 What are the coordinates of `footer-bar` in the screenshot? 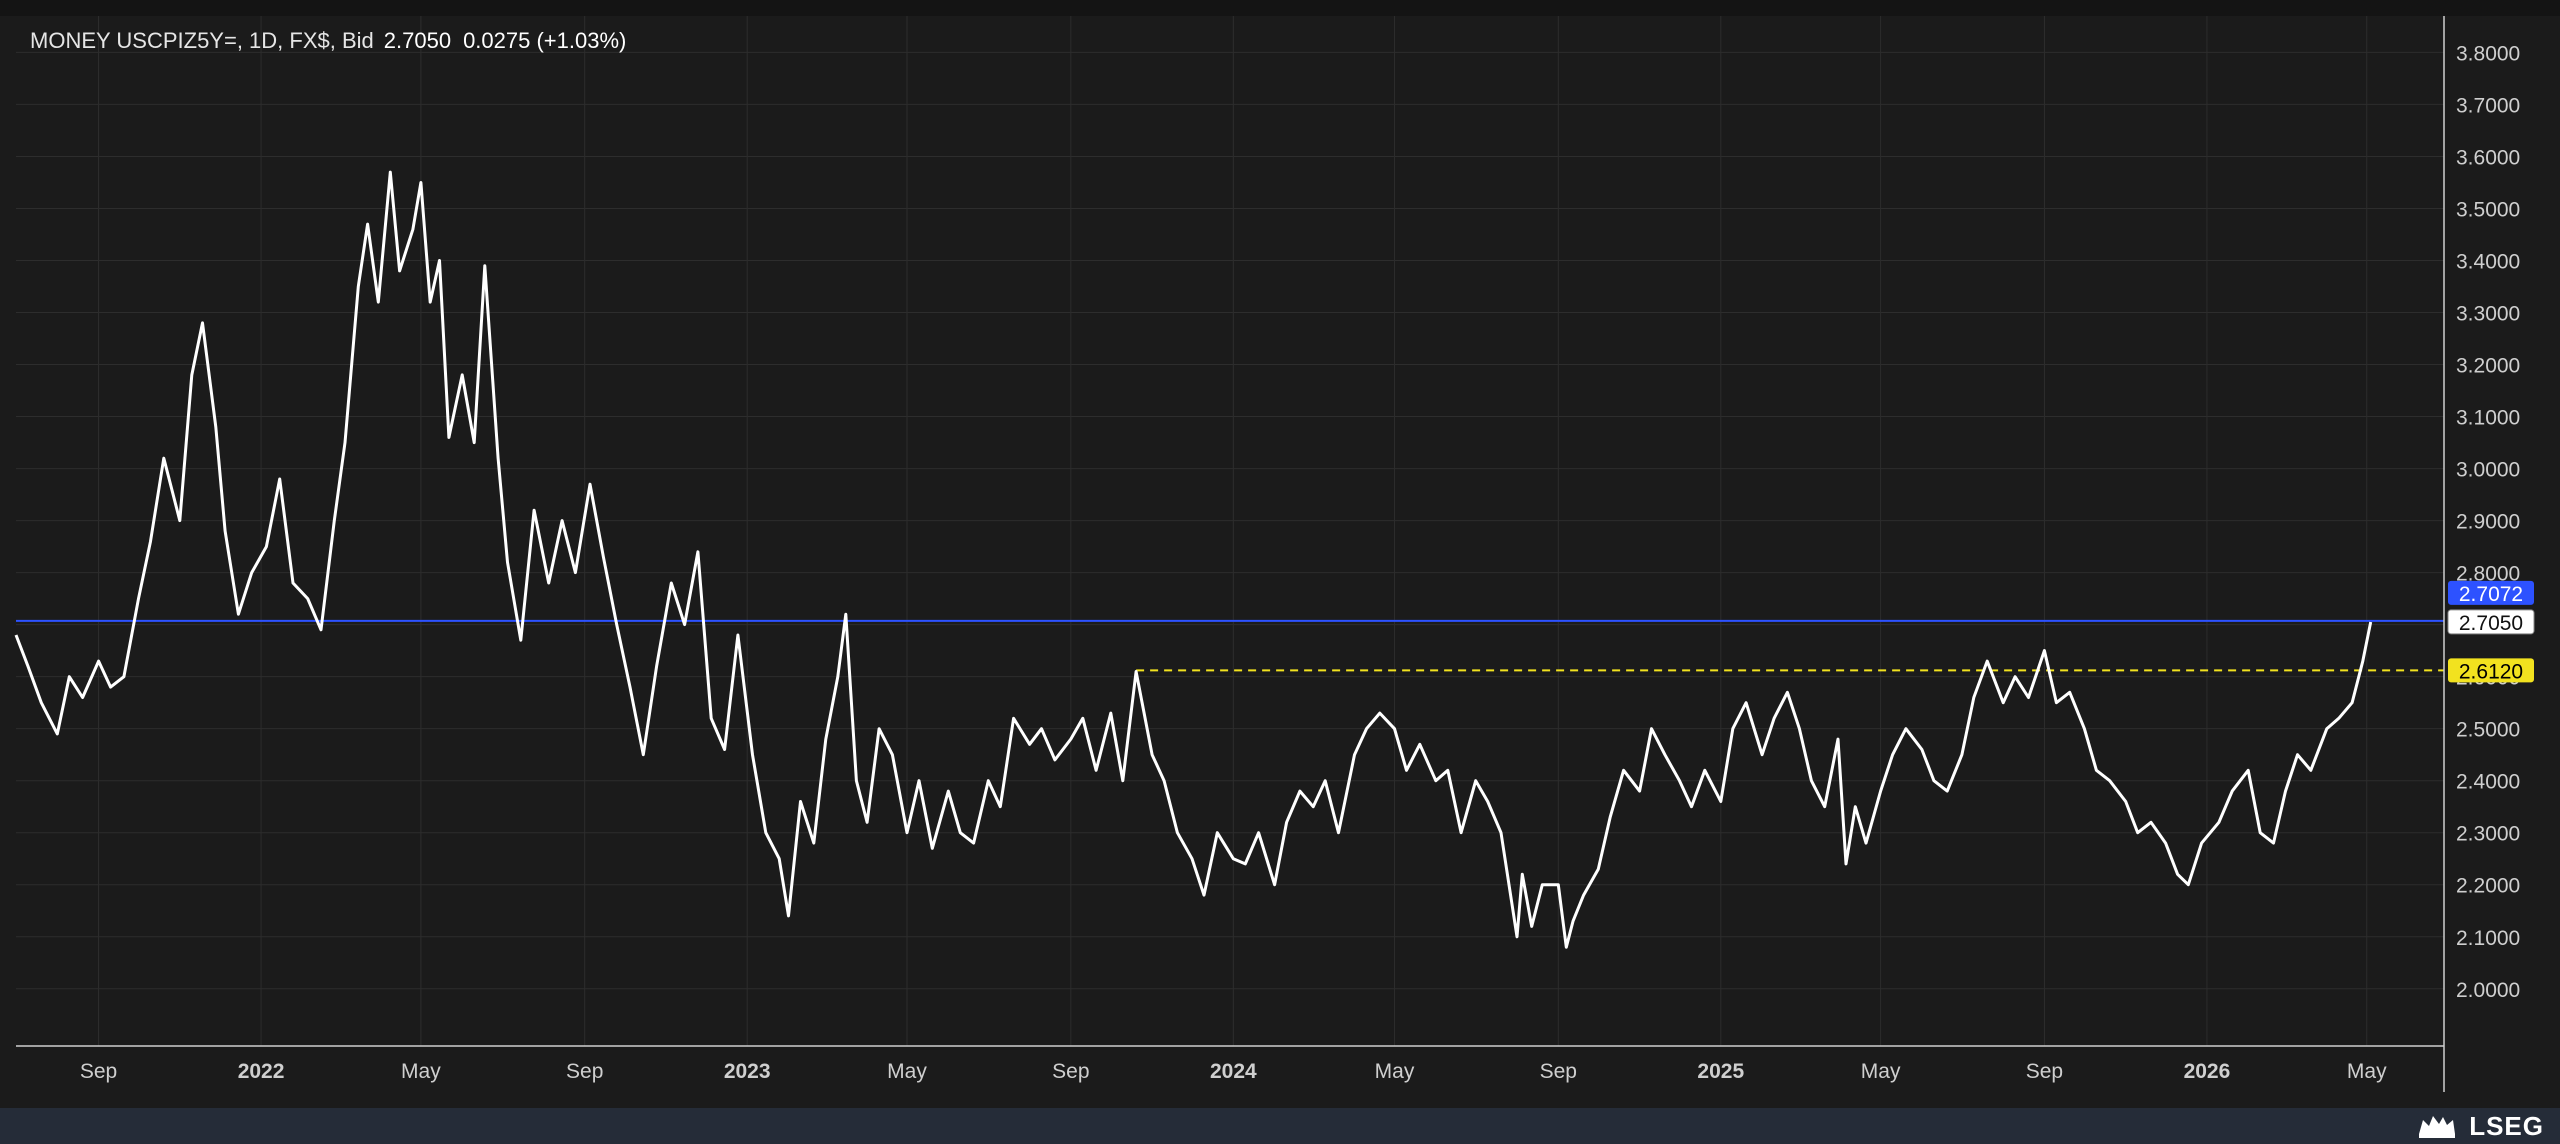 It's located at (1280, 1126).